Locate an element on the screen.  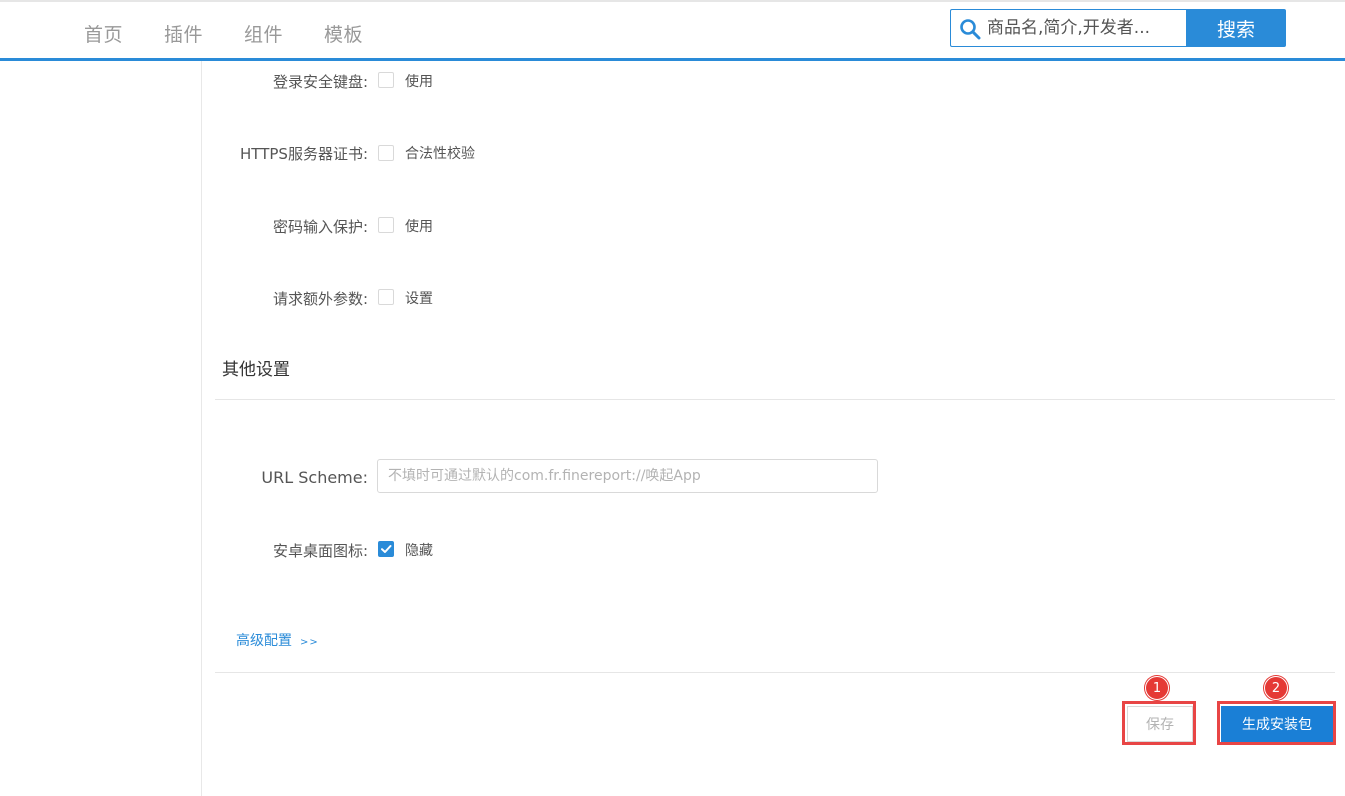
url-scheme-input is located at coordinates (627, 476).